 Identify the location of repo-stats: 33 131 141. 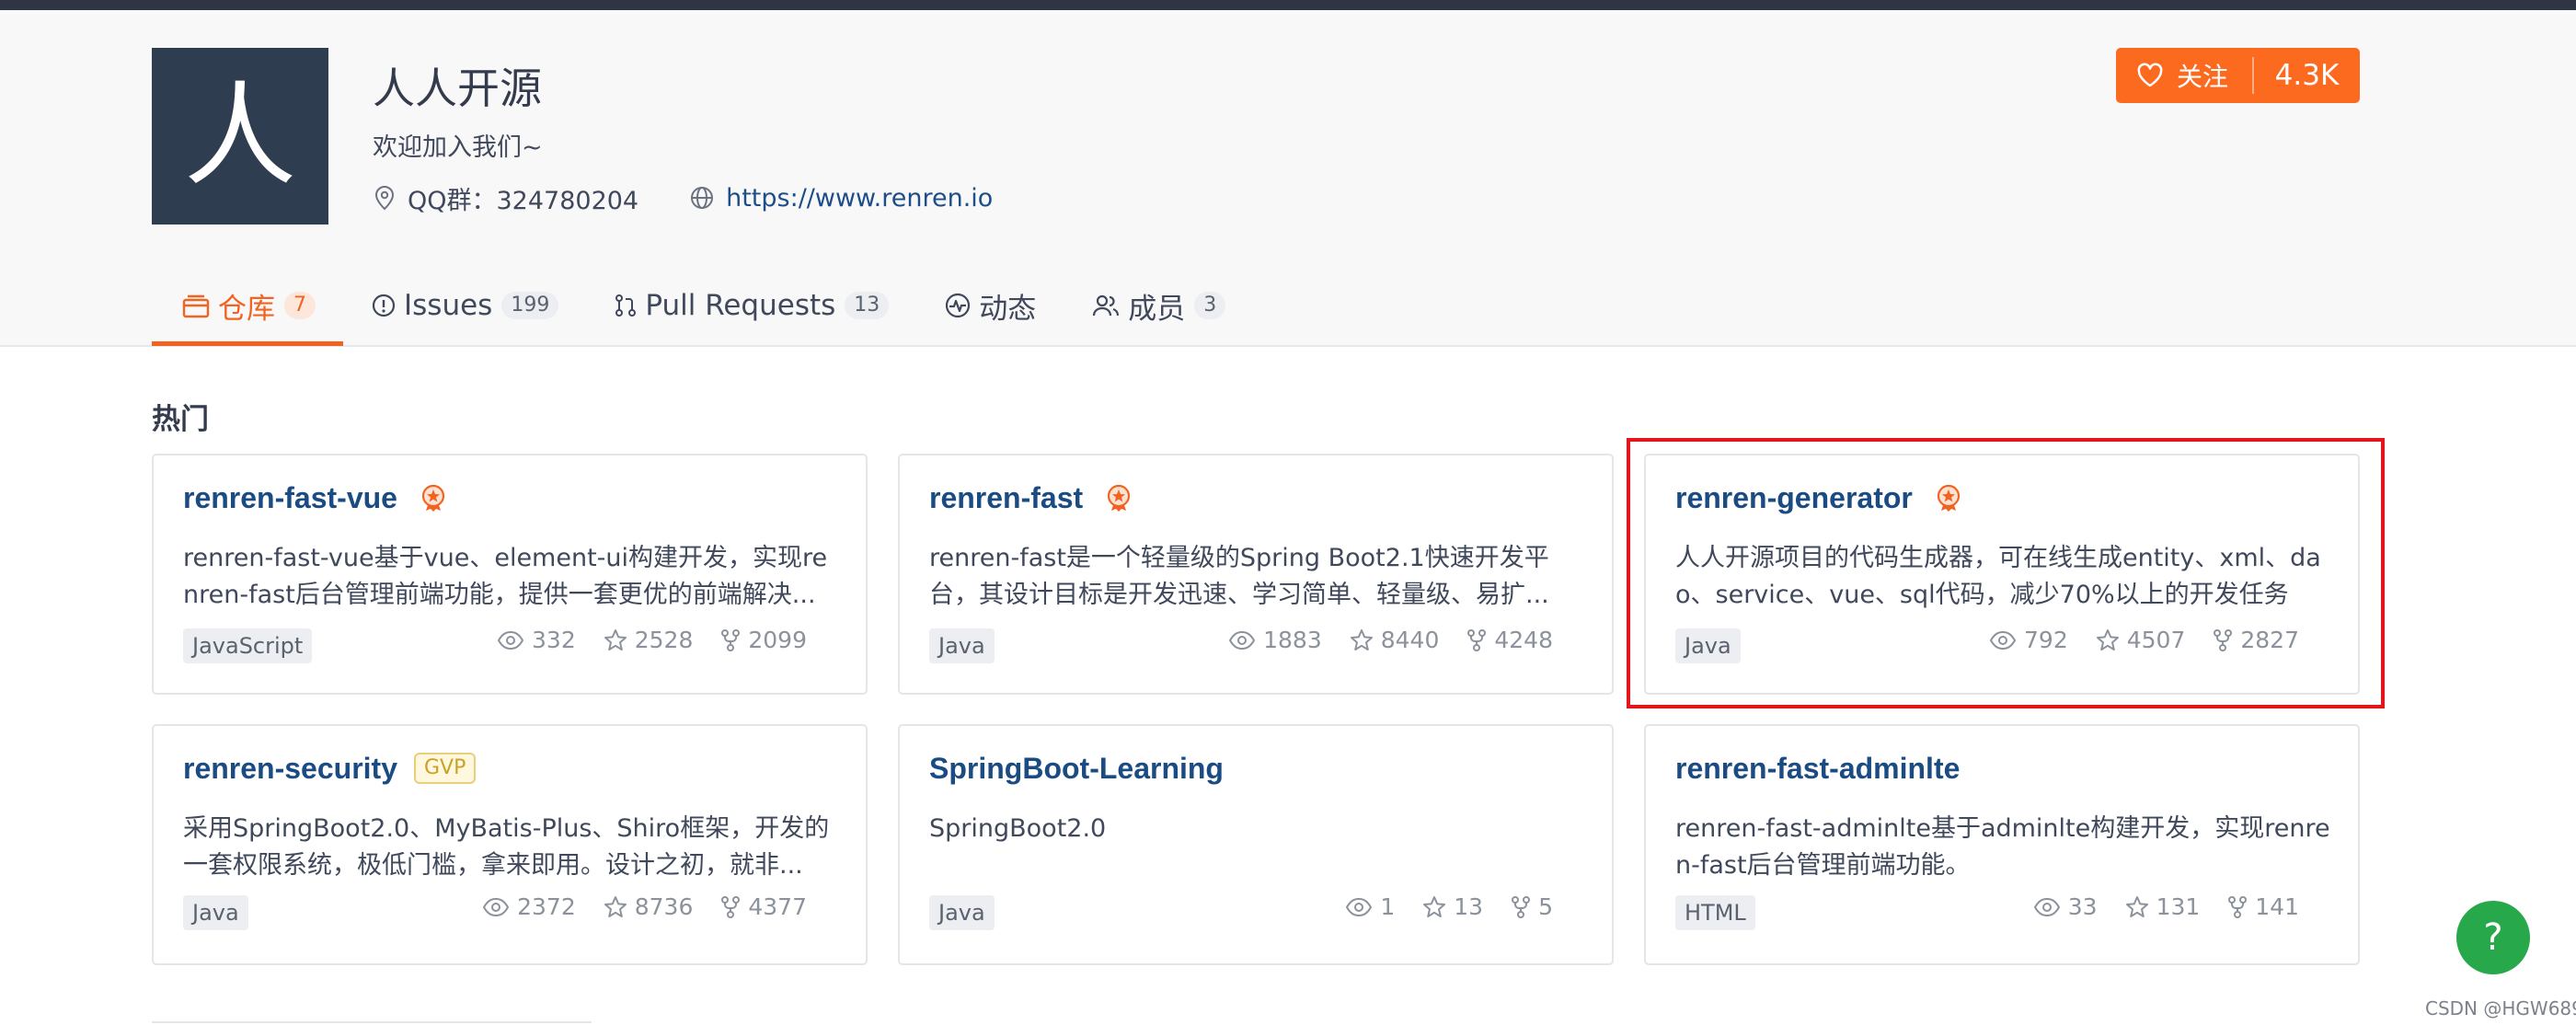
(2152, 907).